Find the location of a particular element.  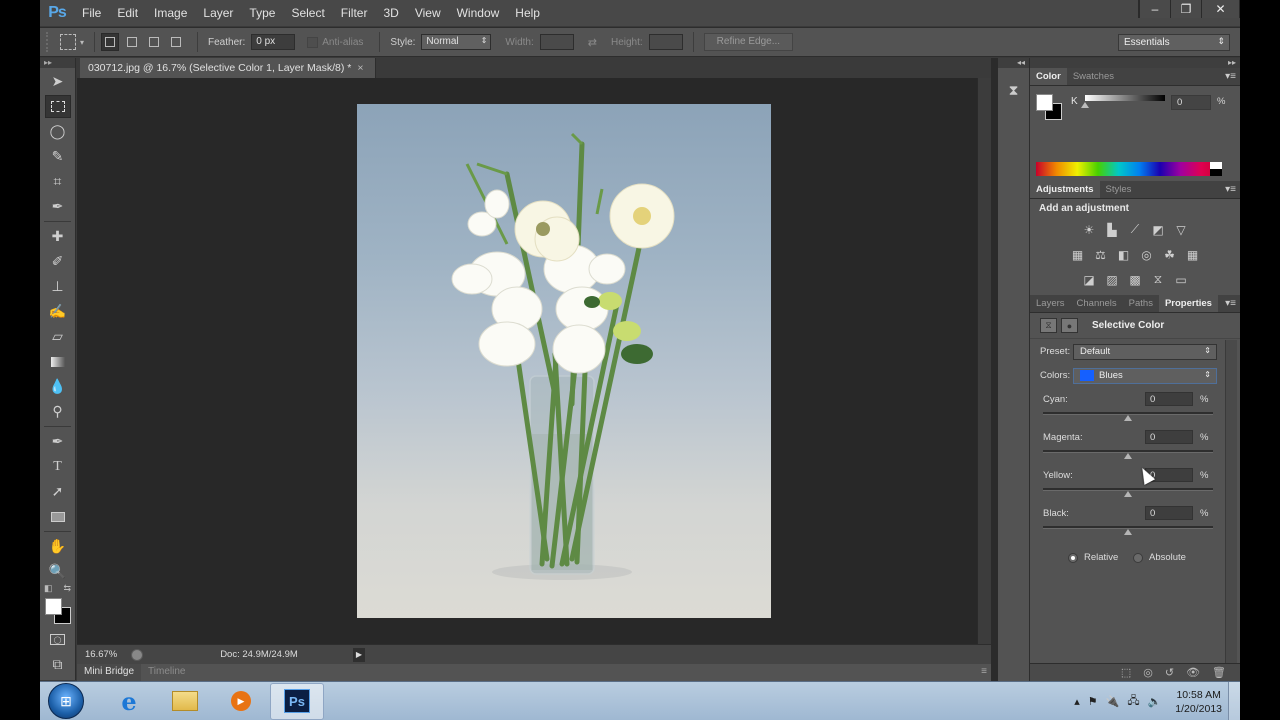

tab-timeline: Timeline is located at coordinates (166, 672).